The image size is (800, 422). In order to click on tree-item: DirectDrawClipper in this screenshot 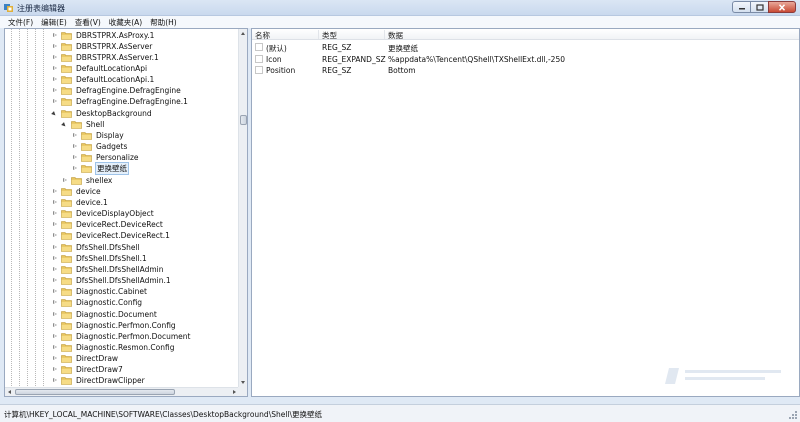, I will do `click(98, 380)`.